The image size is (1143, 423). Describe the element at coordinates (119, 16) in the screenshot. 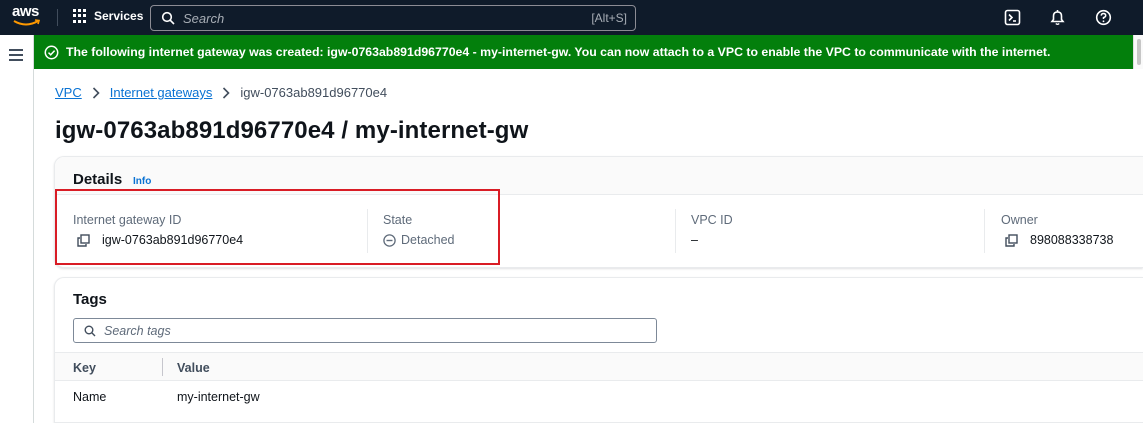

I see `services-label: Services` at that location.